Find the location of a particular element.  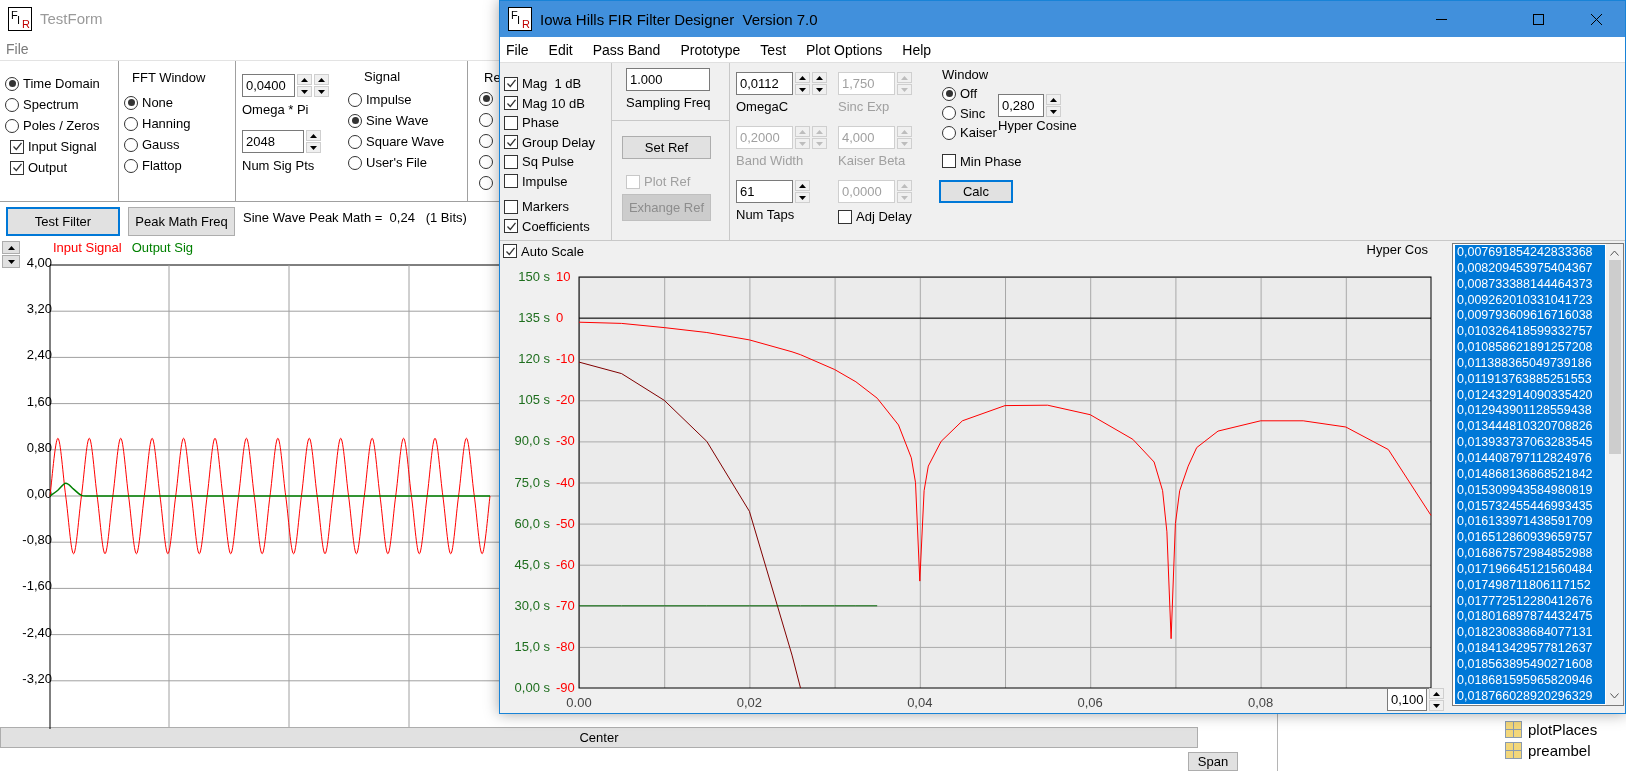

checkbox-option: Coefficients is located at coordinates (547, 226).